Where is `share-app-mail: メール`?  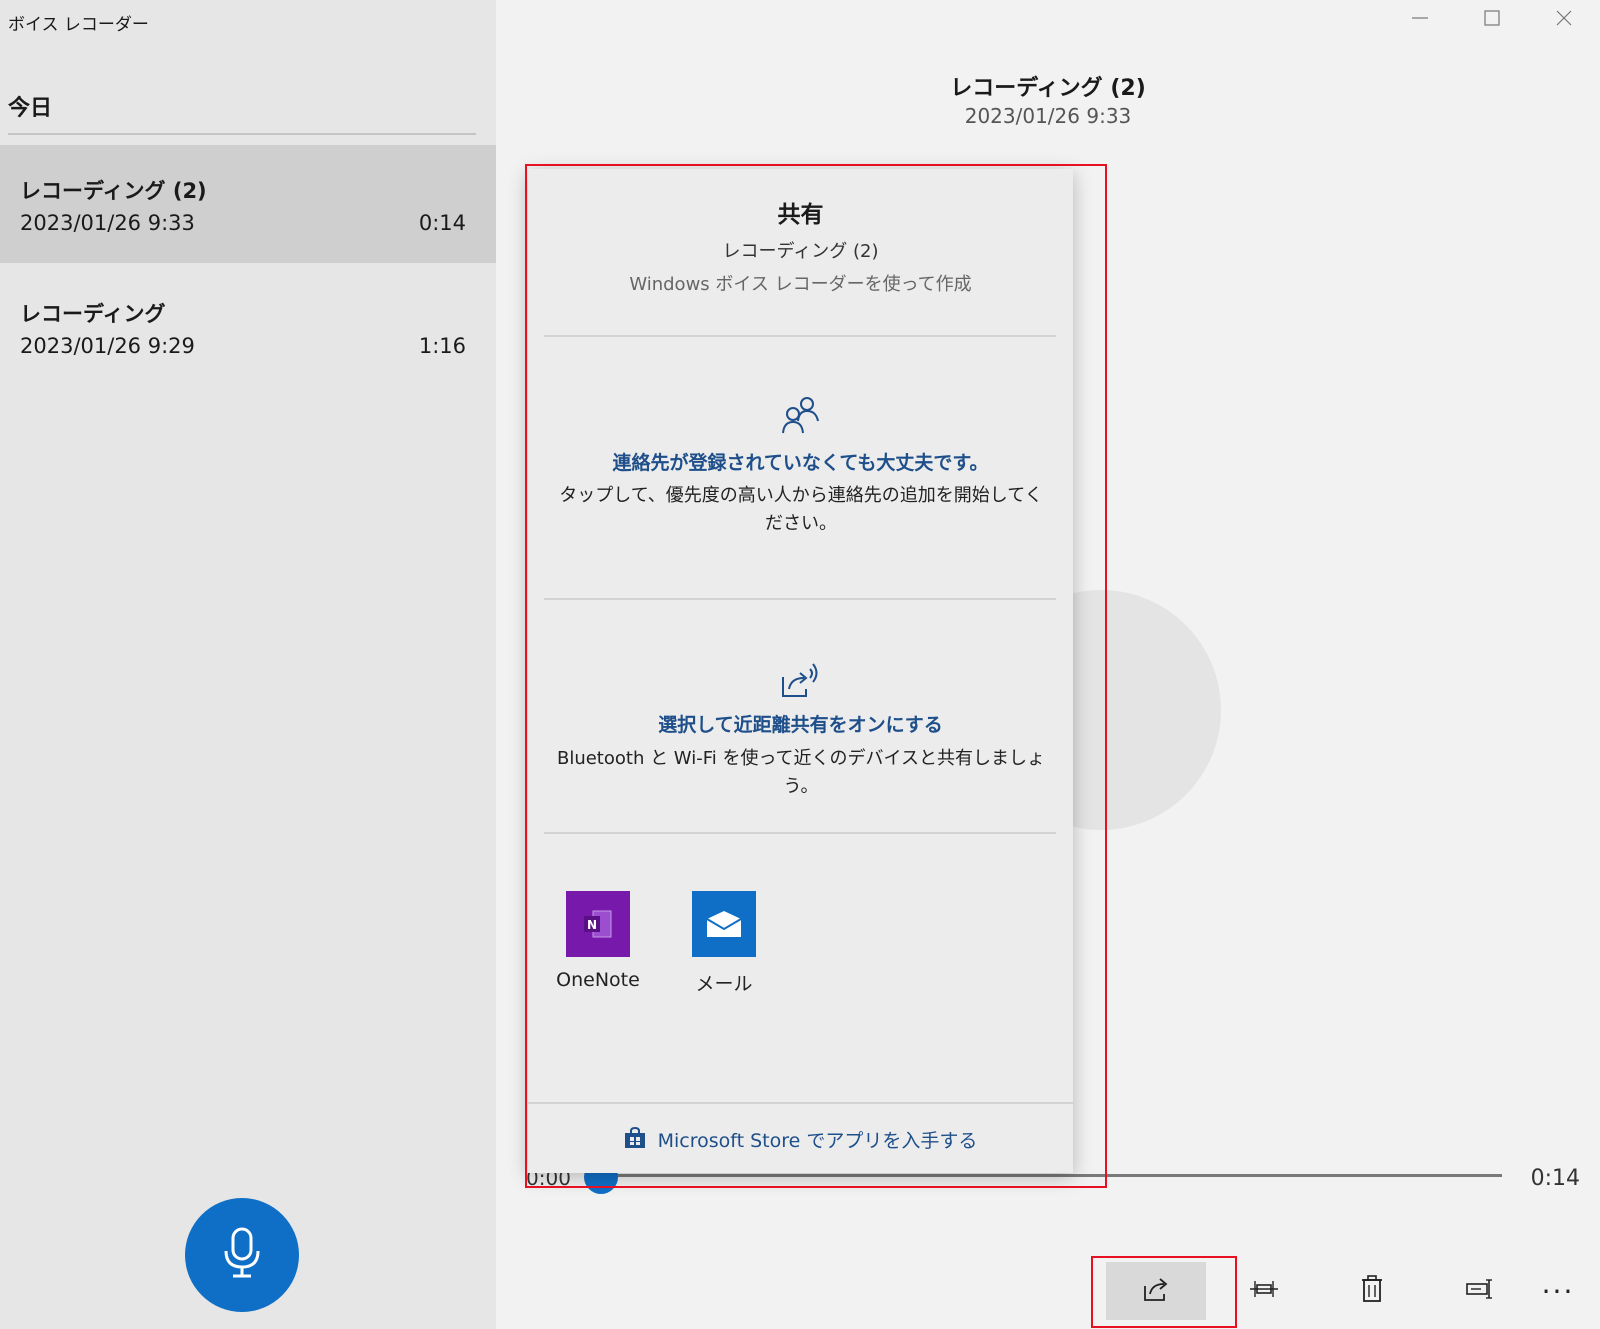 share-app-mail: メール is located at coordinates (724, 943).